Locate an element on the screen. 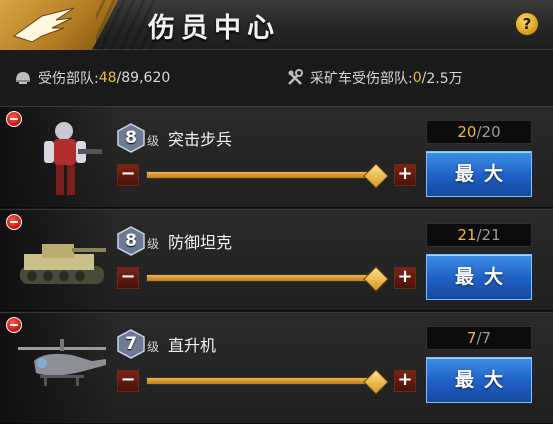 Image resolution: width=553 pixels, height=424 pixels. infantry-portrait is located at coordinates (73, 158).